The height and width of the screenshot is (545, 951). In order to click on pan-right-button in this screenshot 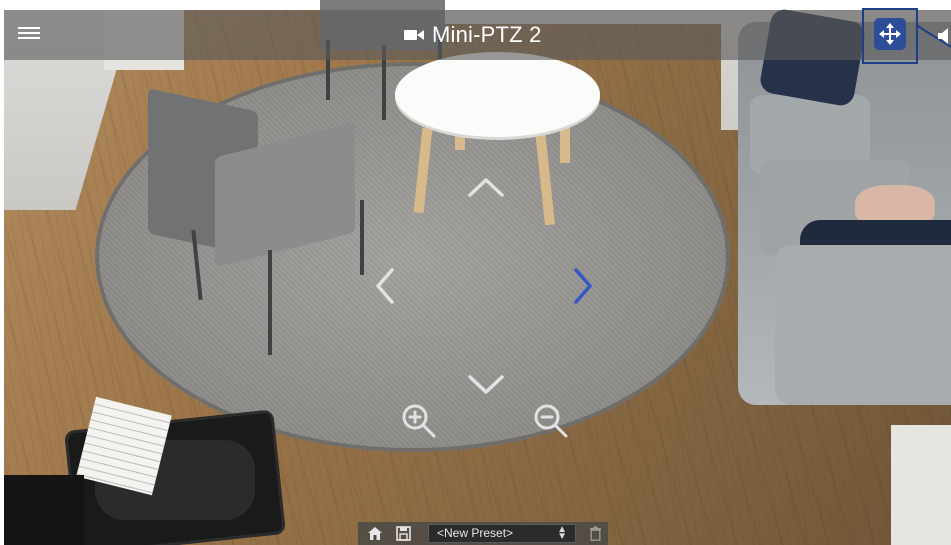, I will do `click(583, 286)`.